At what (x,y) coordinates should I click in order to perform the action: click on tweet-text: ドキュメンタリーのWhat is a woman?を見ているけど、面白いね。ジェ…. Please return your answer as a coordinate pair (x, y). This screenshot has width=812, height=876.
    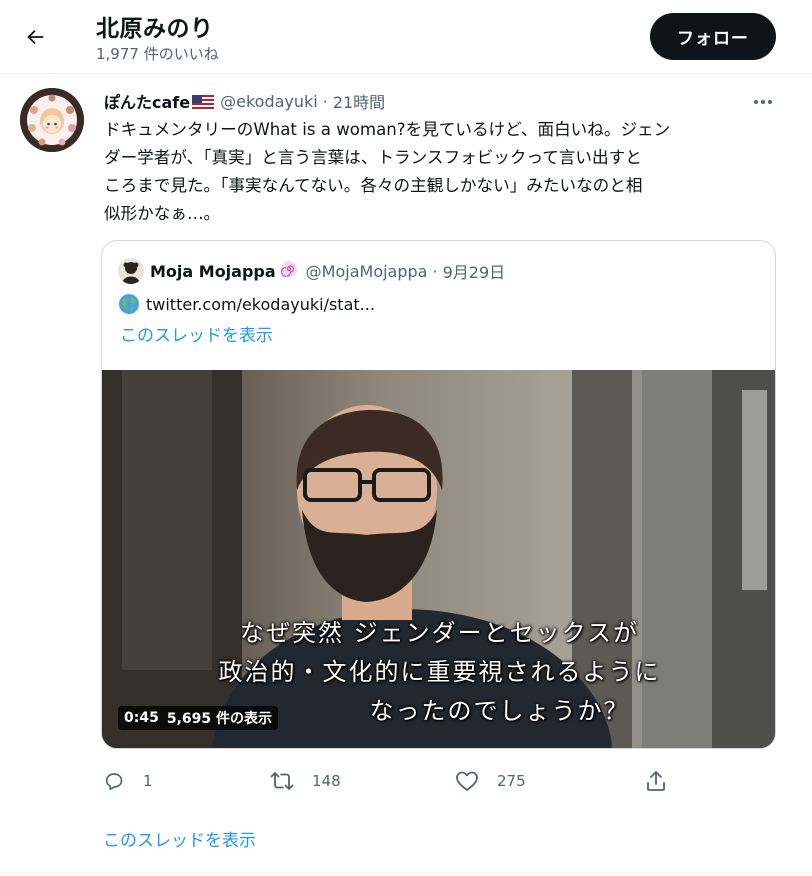
    Looking at the image, I should click on (449, 172).